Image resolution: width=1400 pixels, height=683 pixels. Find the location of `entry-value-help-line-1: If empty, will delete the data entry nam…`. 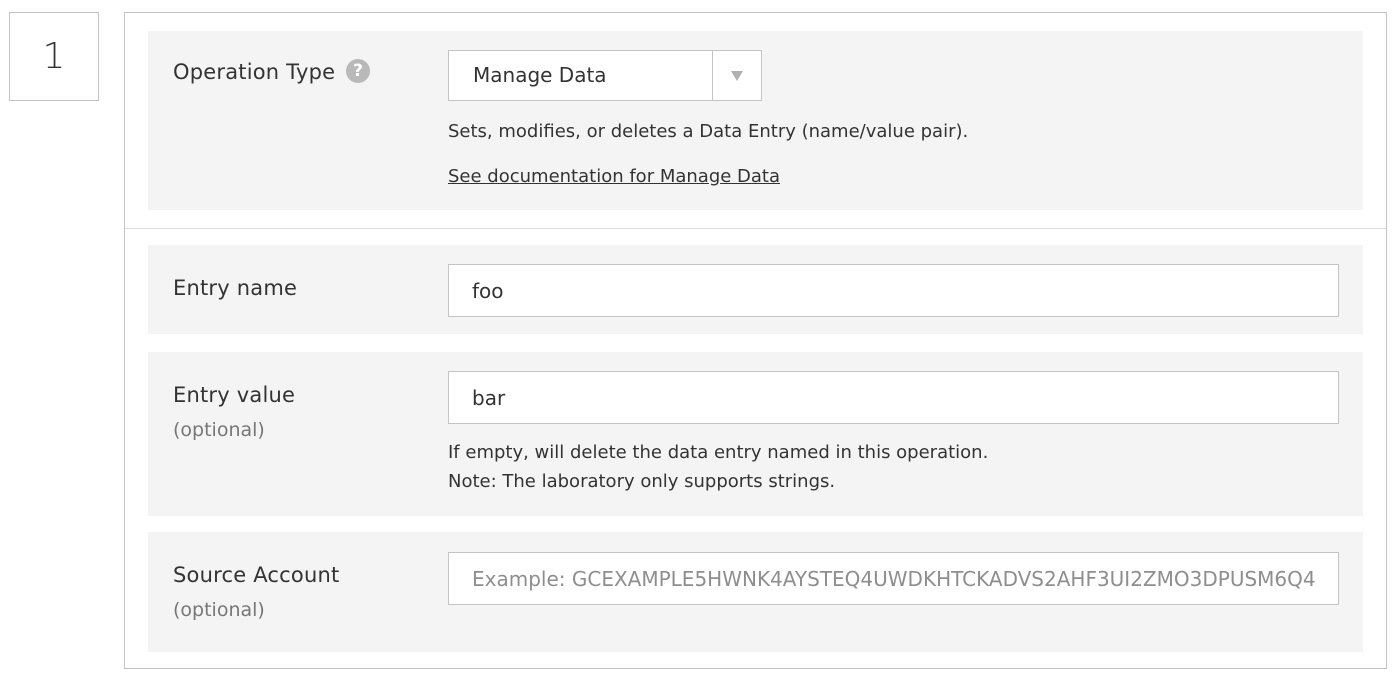

entry-value-help-line-1: If empty, will delete the data entry nam… is located at coordinates (718, 452).